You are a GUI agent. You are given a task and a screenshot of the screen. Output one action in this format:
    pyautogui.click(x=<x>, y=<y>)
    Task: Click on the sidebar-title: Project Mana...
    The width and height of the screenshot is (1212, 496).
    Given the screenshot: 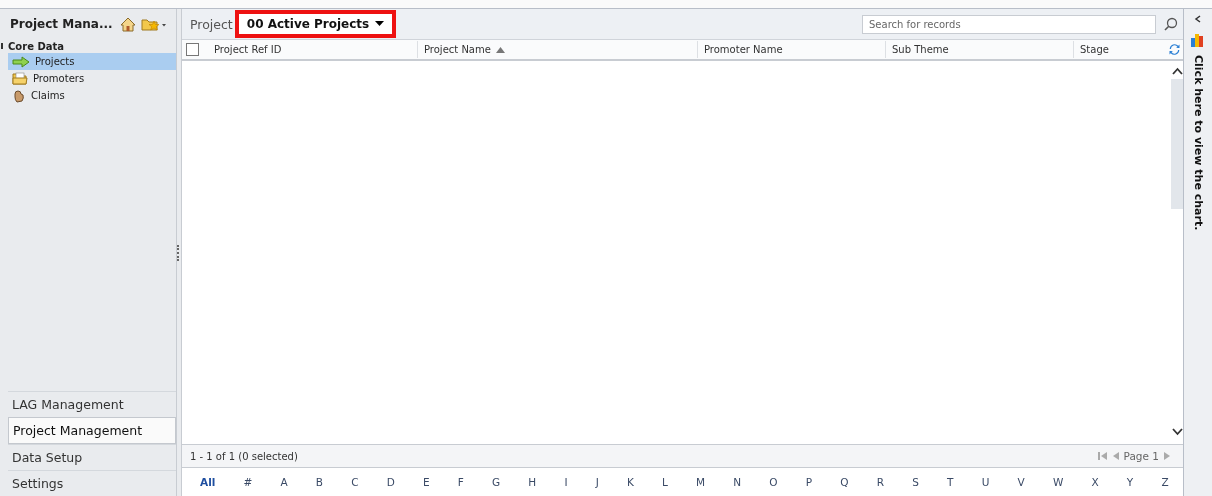 What is the action you would take?
    pyautogui.click(x=61, y=24)
    